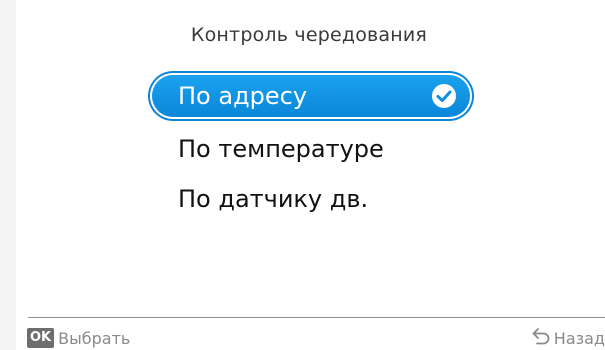  I want to click on option-by-address: По адресу, so click(311, 96).